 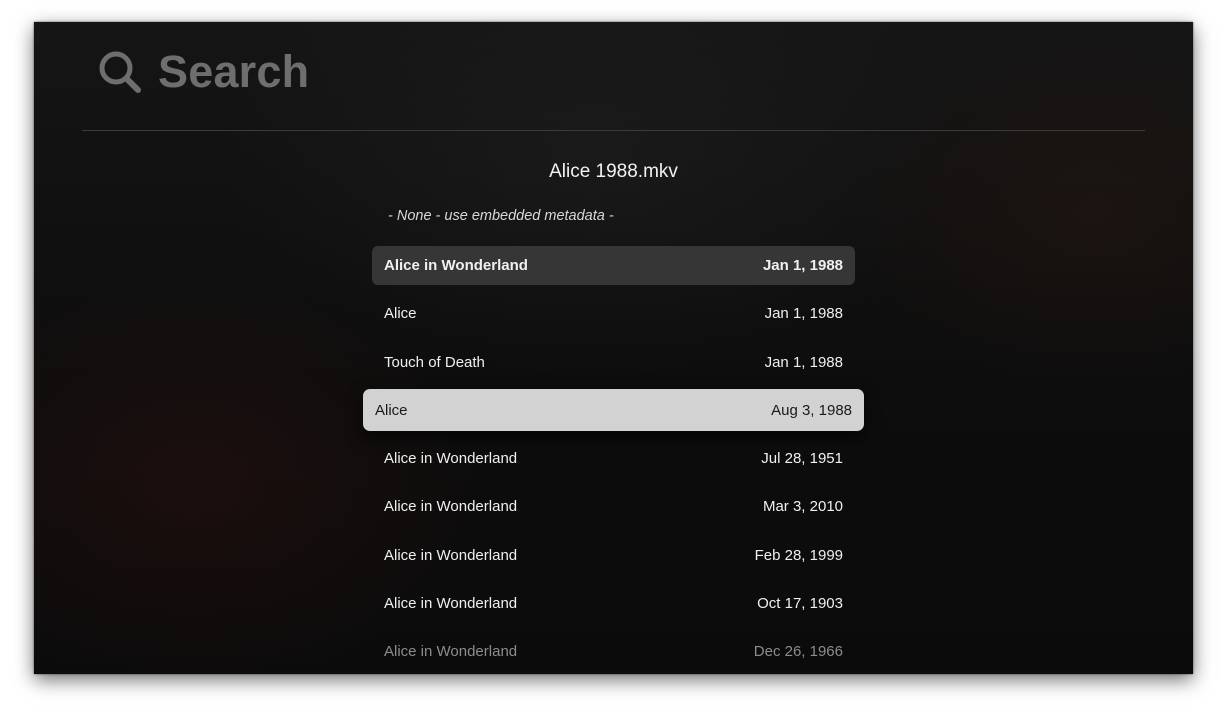 I want to click on result-row: Alice in Wonderland Feb 28, 1999, so click(x=613, y=555).